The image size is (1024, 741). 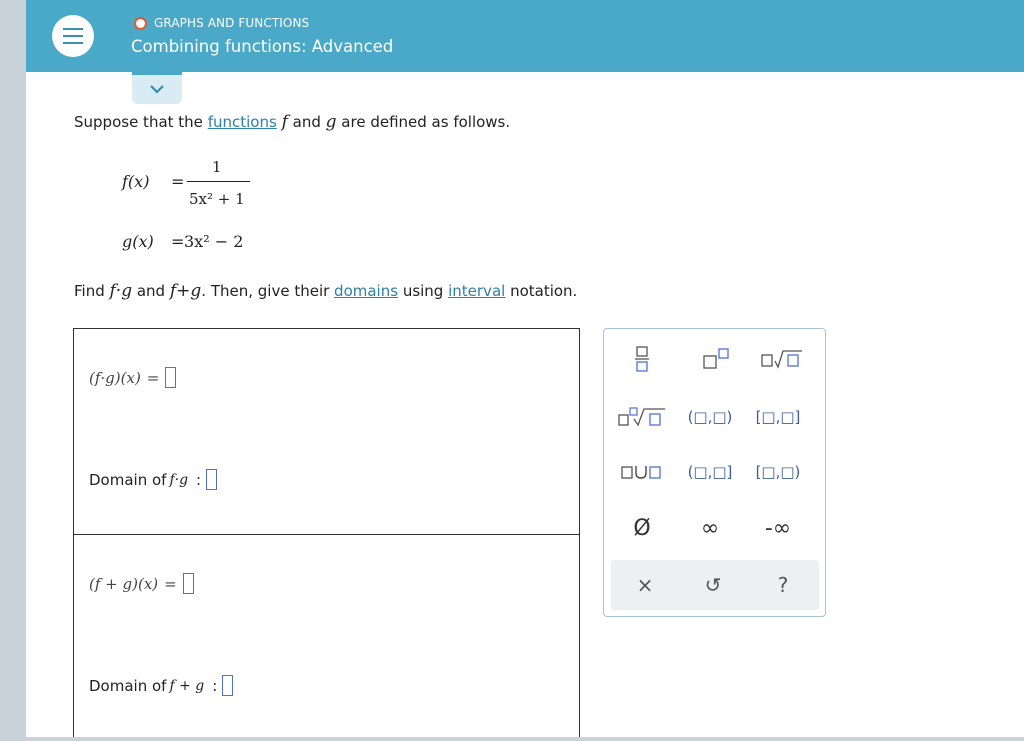 What do you see at coordinates (121, 291) in the screenshot?
I see `var-f-times-g: f·g` at bounding box center [121, 291].